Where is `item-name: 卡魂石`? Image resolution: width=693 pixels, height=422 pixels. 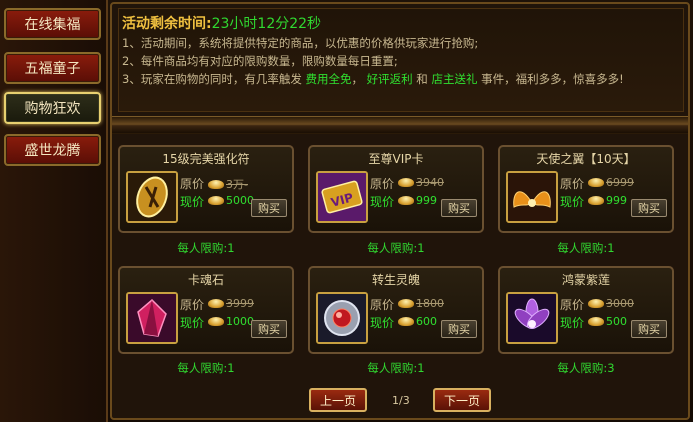
item-name: 卡魂石 is located at coordinates (205, 280).